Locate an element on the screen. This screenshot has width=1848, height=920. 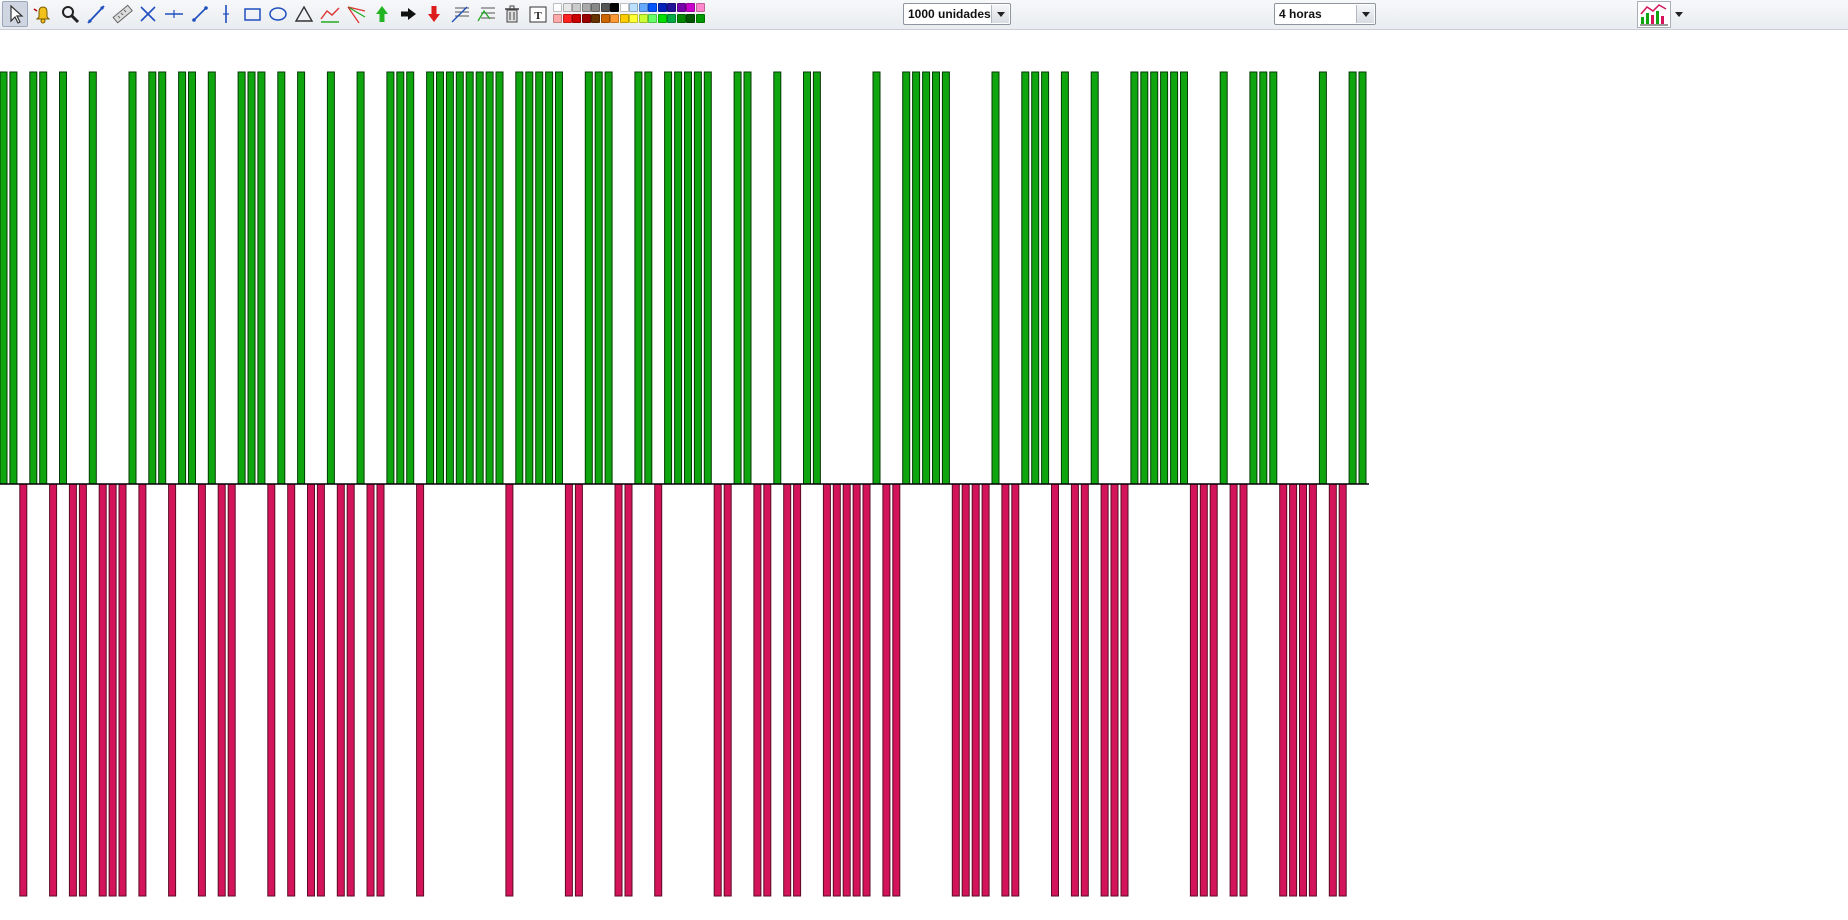
vertical-line-icon is located at coordinates (226, 14).